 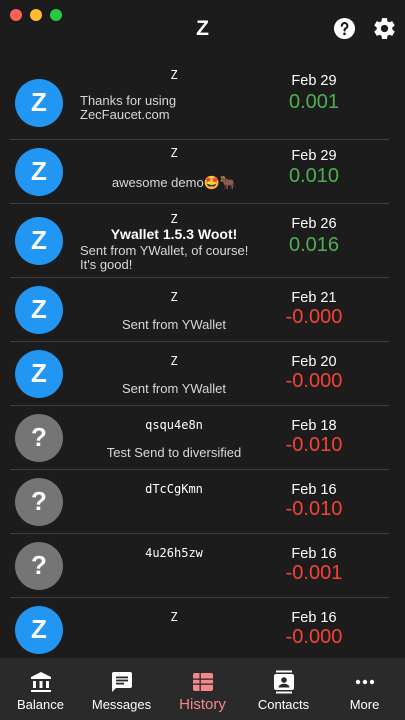 I want to click on memo-text: awesome demo🤩🐂, so click(x=174, y=182).